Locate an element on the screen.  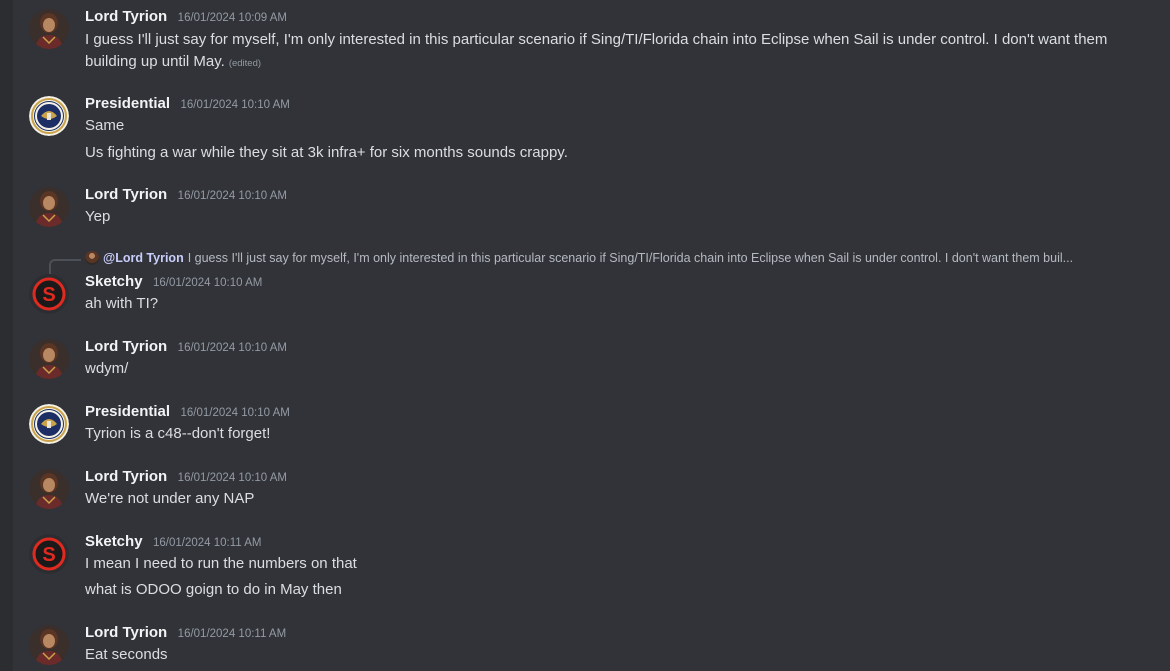
message-text: I mean I need to run the numbers on that is located at coordinates (221, 563).